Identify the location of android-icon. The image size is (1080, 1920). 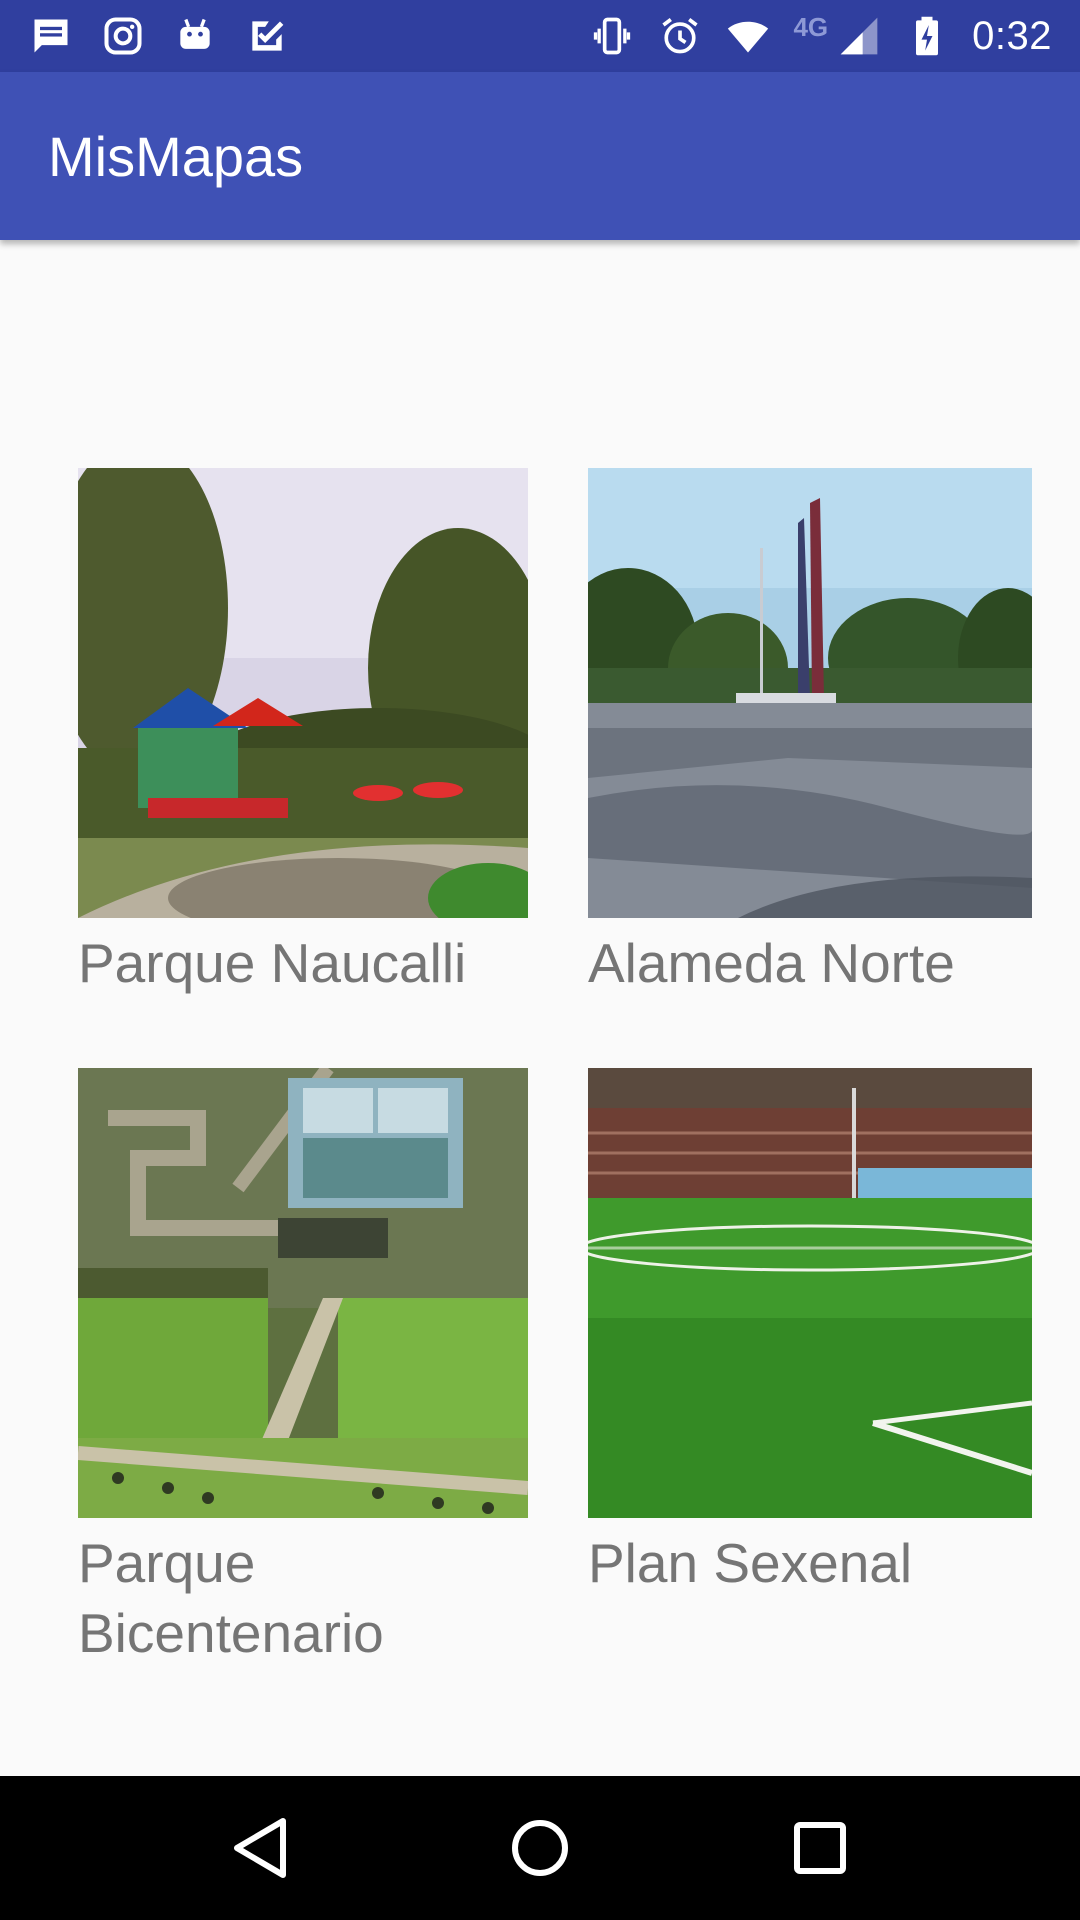
(195, 36).